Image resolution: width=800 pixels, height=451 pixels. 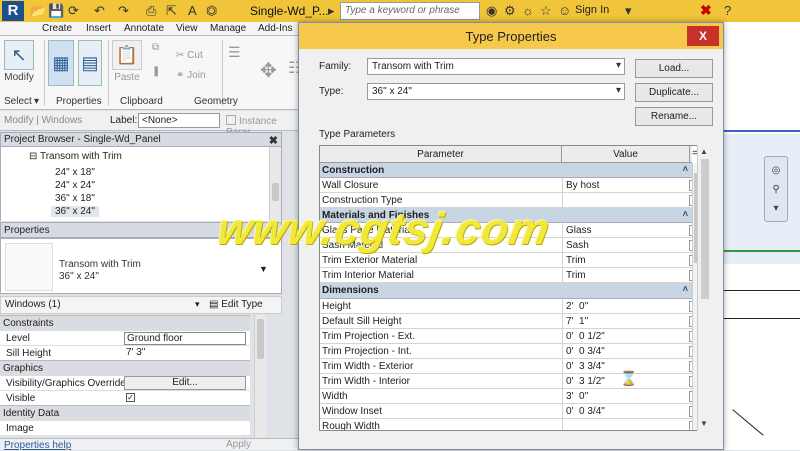 What do you see at coordinates (37, 445) in the screenshot?
I see `properties-help-link: Properties help` at bounding box center [37, 445].